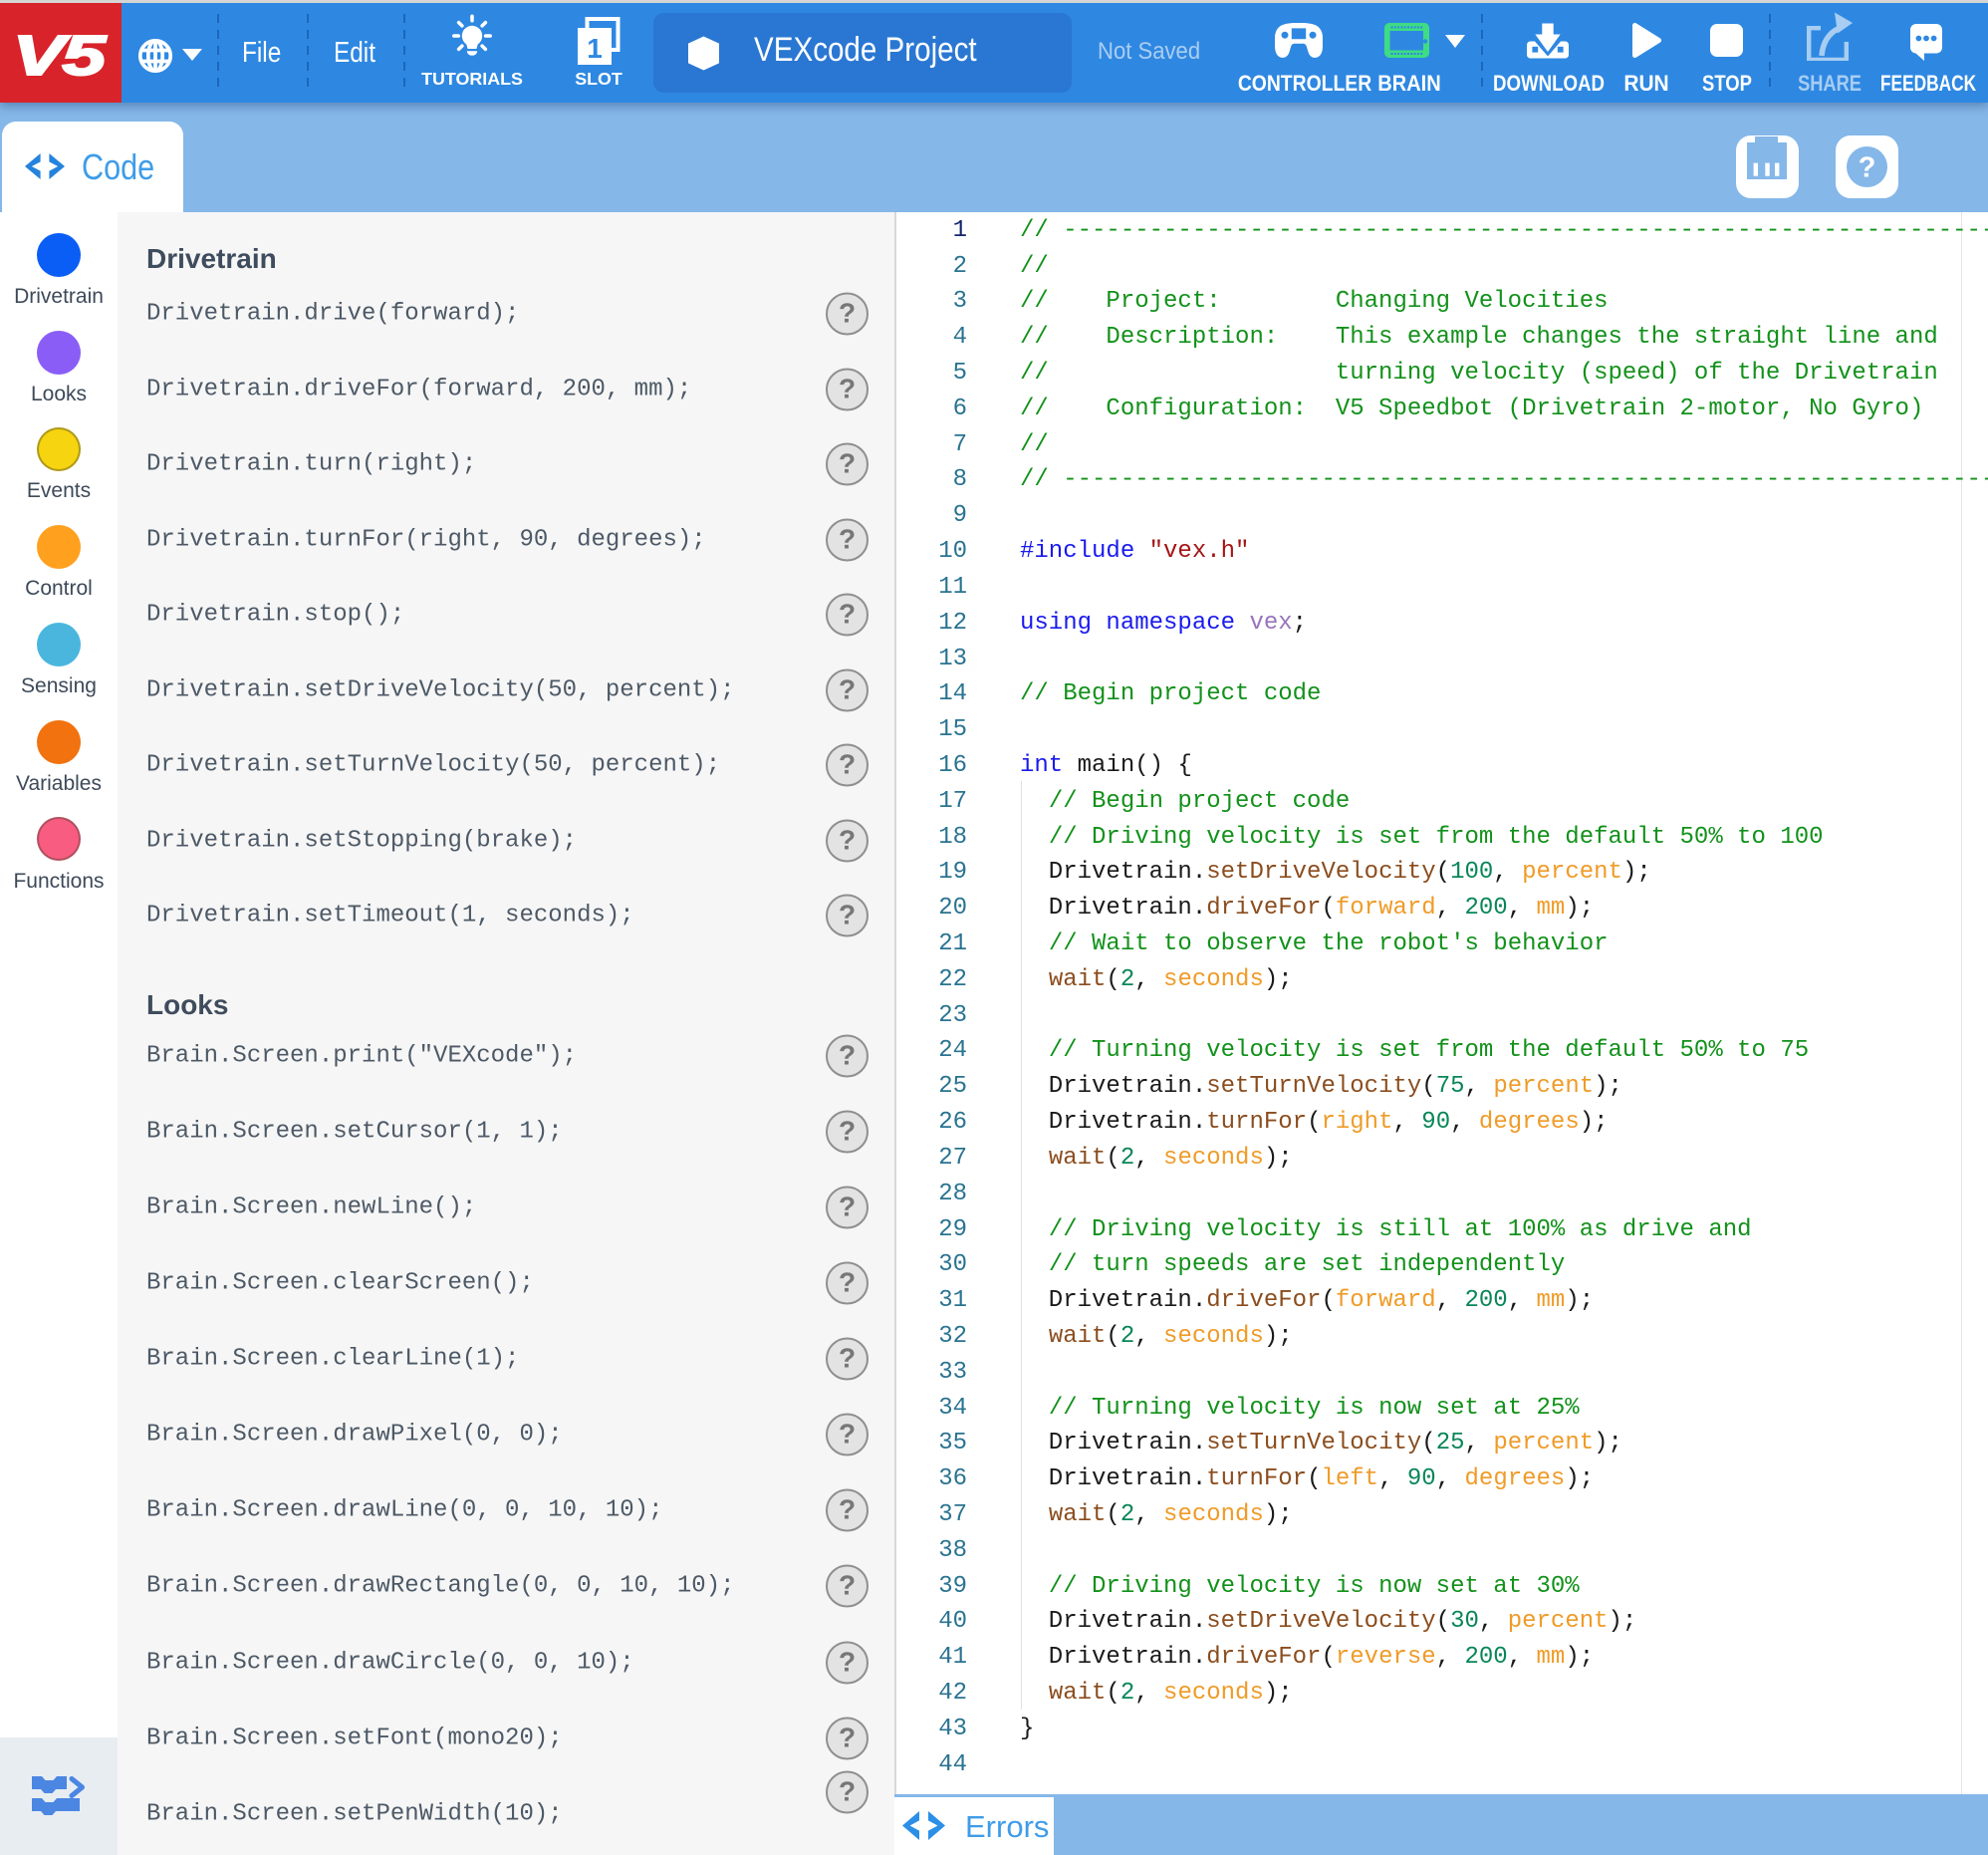 This screenshot has width=1988, height=1855. I want to click on svg-text: 1, so click(595, 48).